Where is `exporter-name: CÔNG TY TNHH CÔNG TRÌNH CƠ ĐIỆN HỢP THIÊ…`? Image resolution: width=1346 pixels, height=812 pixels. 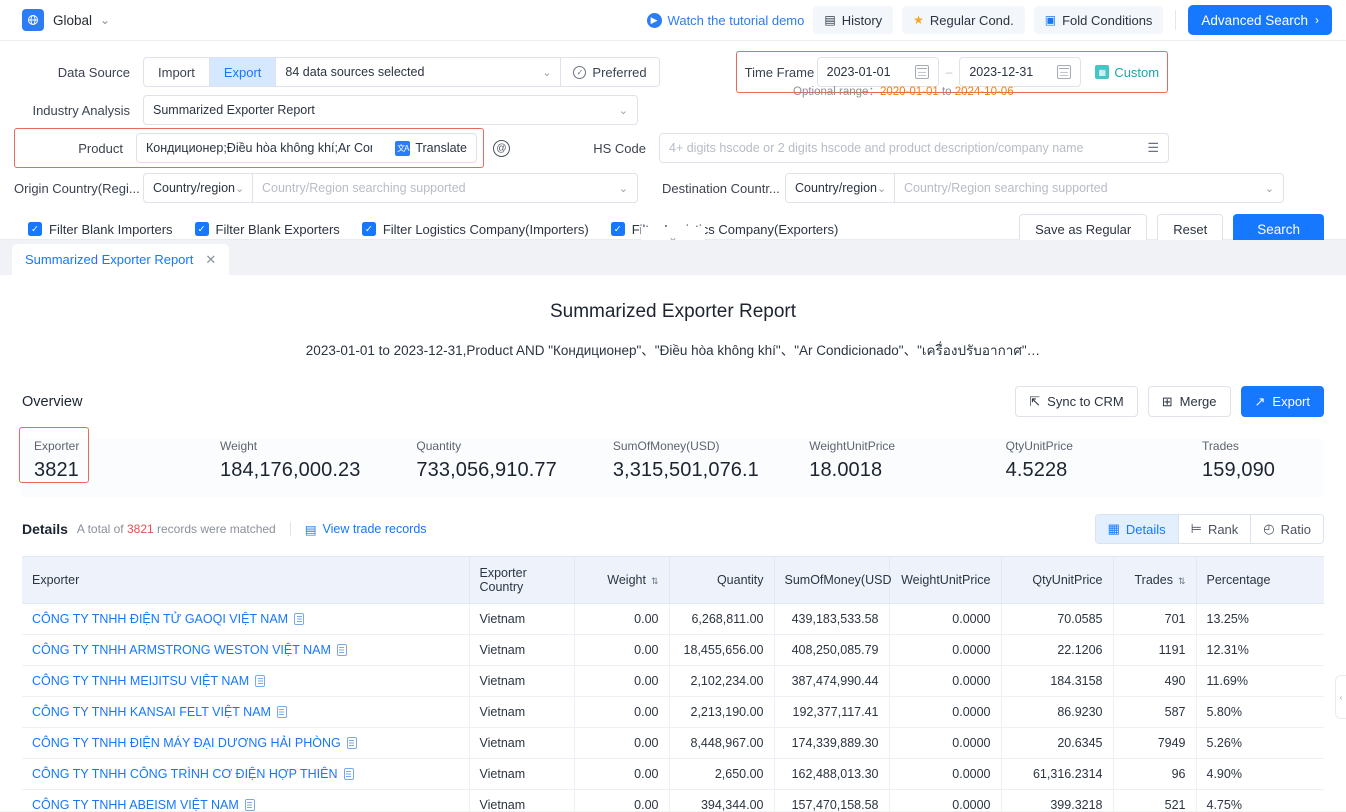
exporter-name: CÔNG TY TNHH CÔNG TRÌNH CƠ ĐIỆN HỢP THIÊ… is located at coordinates (185, 774).